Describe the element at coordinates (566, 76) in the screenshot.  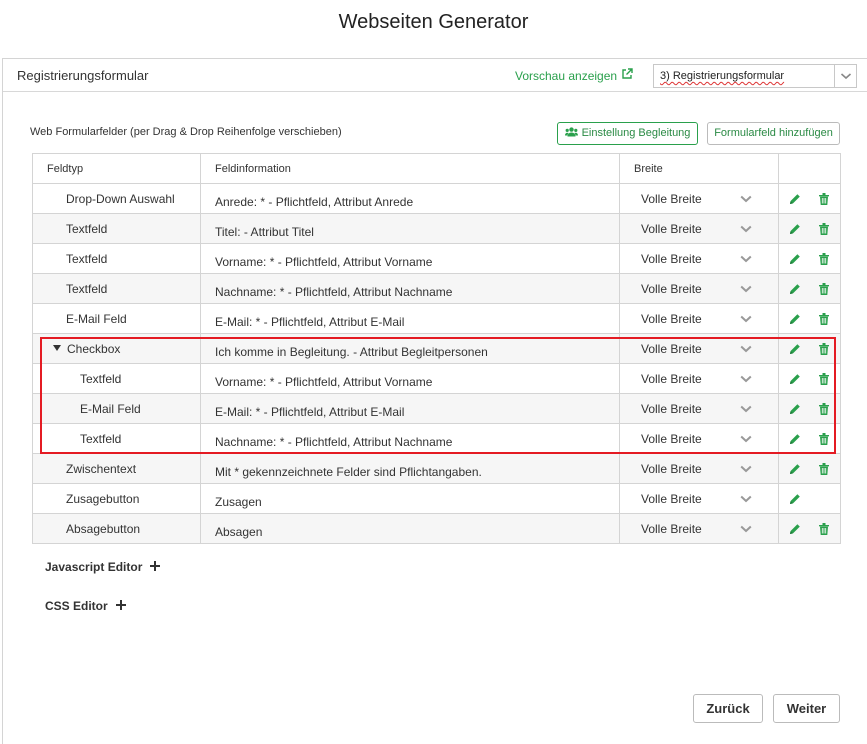
I see `preview-link: Vorschau anzeigen` at that location.